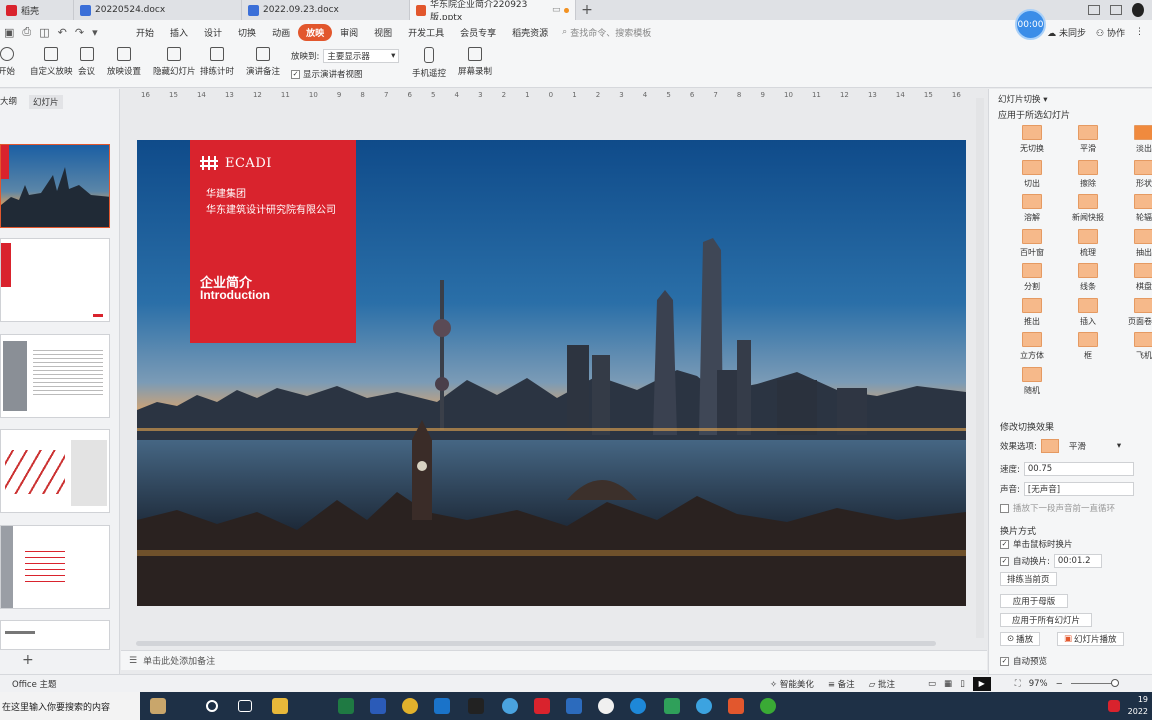 Image resolution: width=1152 pixels, height=720 pixels. I want to click on menu-insert: 插入, so click(179, 32).